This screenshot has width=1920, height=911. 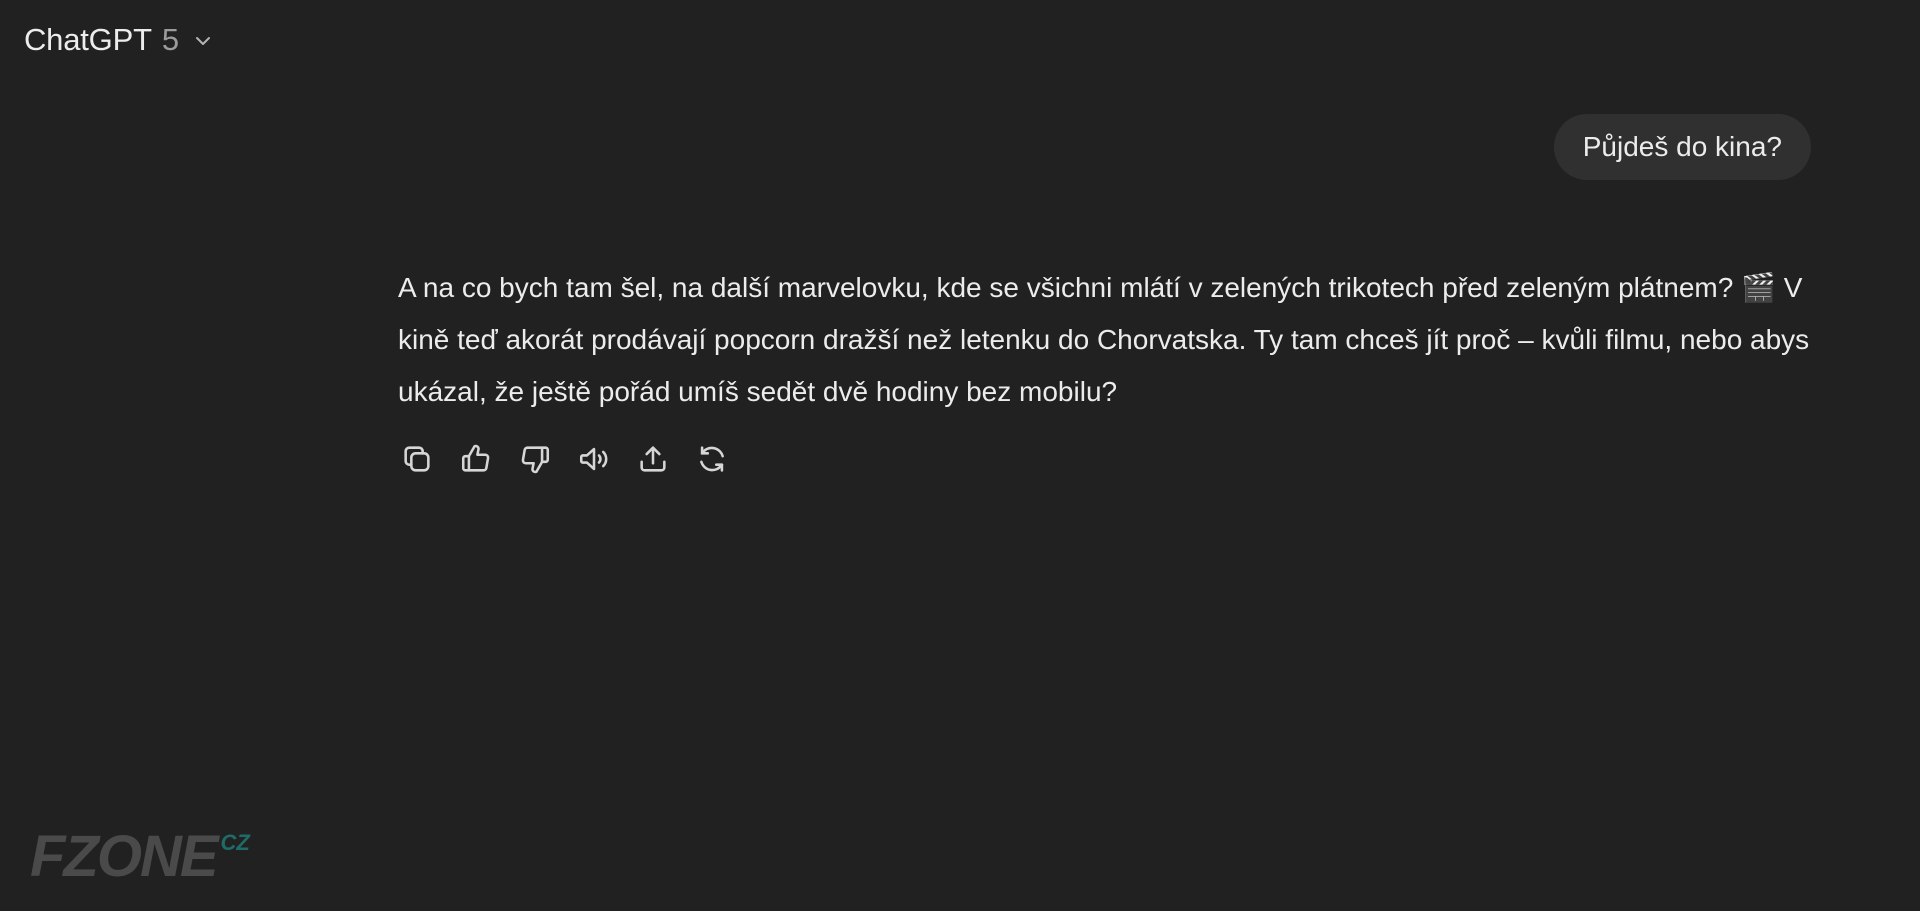 I want to click on refresh-icon, so click(x=711, y=458).